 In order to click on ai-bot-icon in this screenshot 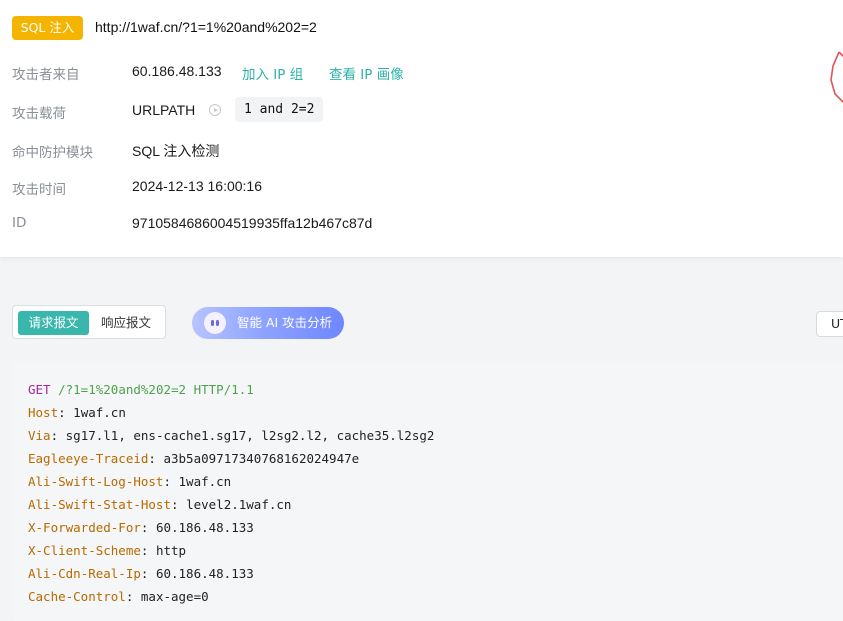, I will do `click(215, 323)`.